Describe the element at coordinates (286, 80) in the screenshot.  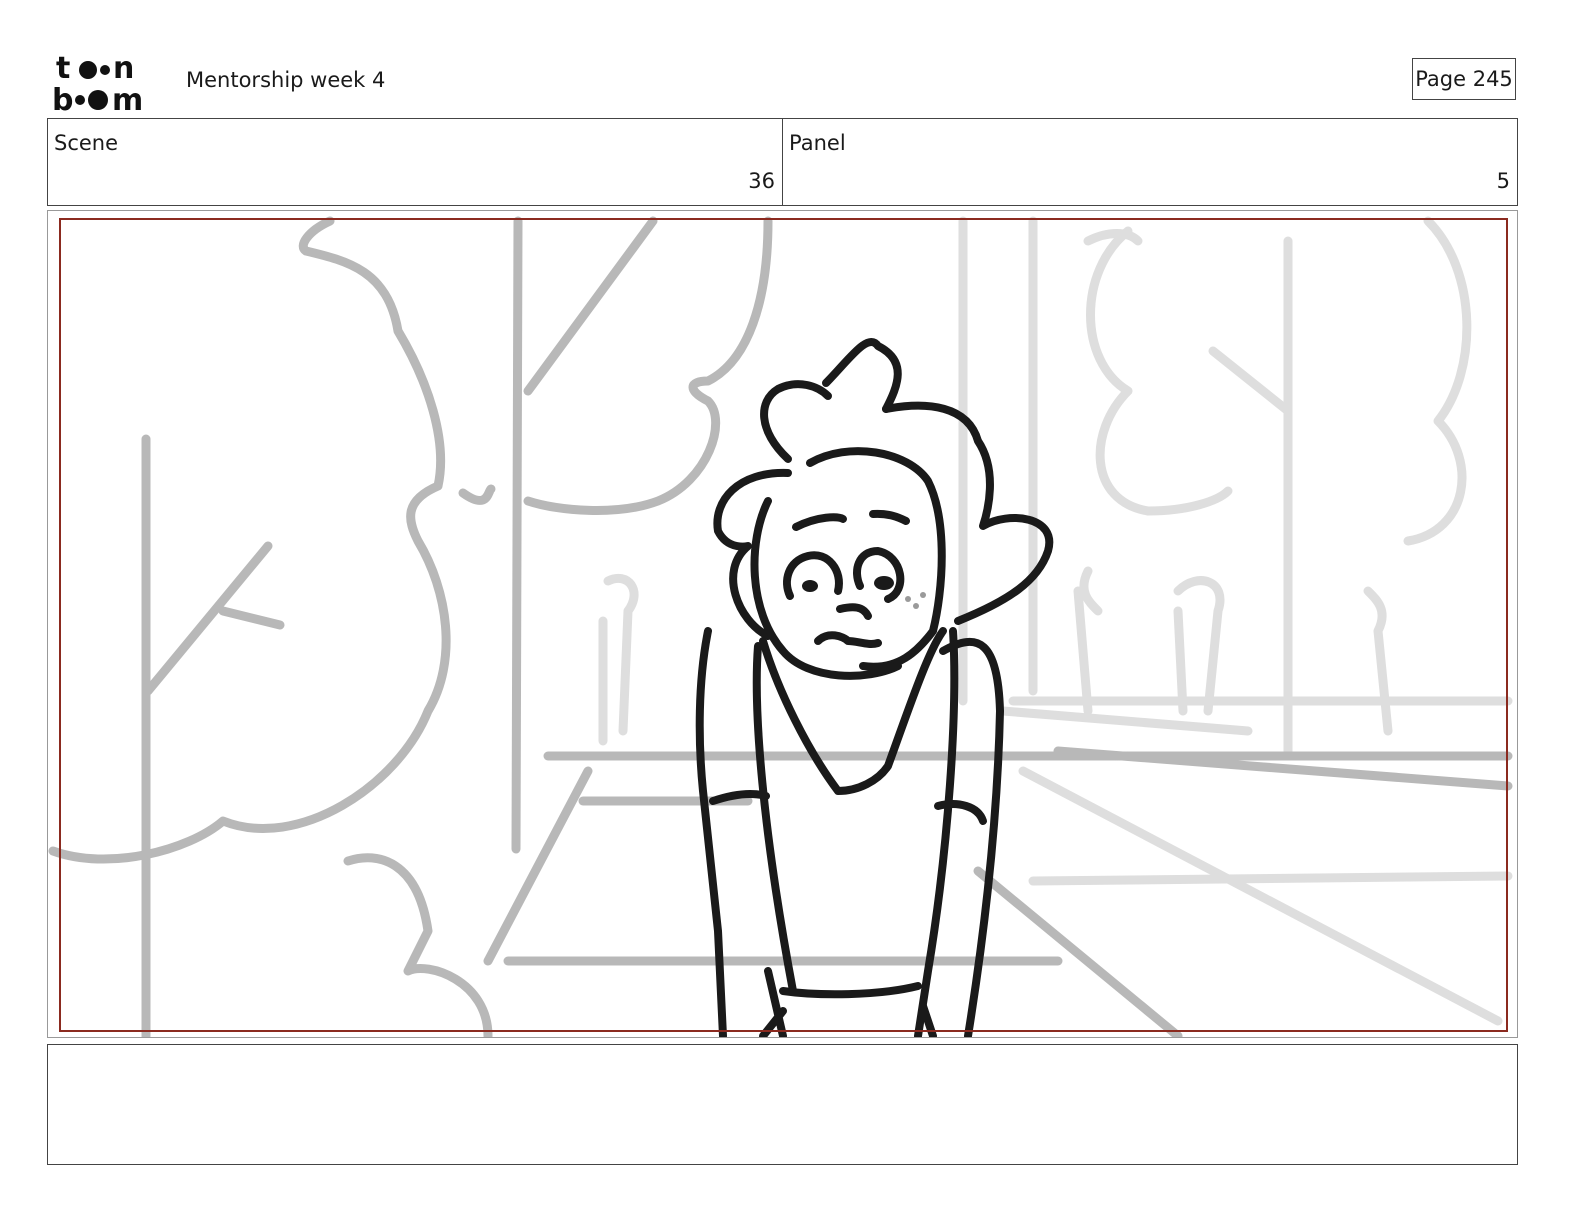
I see `document-title: Mentorship week 4` at that location.